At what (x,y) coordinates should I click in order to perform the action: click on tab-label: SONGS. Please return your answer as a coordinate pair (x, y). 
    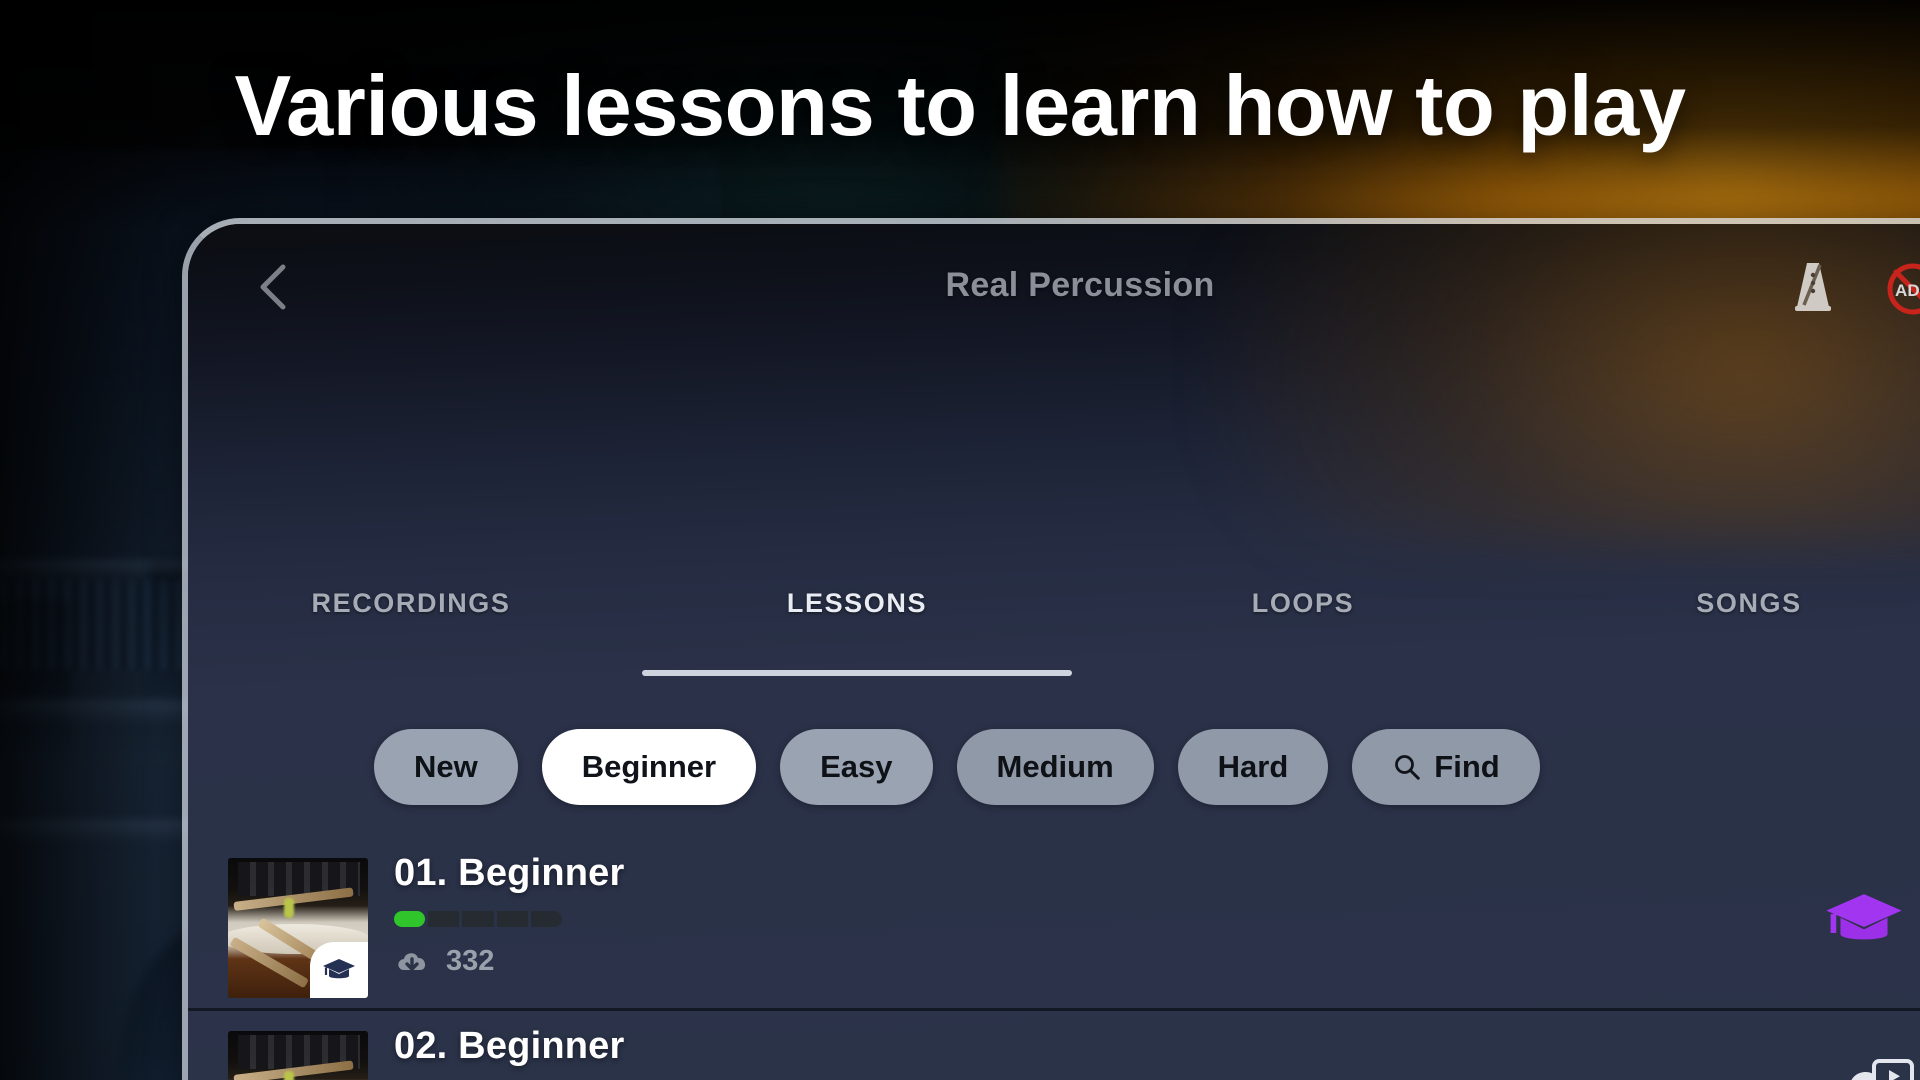
    Looking at the image, I should click on (1749, 603).